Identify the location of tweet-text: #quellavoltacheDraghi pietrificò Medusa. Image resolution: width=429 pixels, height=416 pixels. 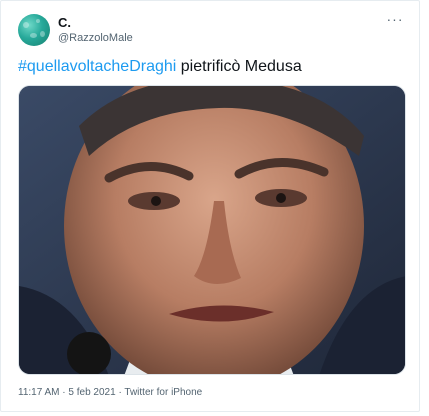
(160, 67).